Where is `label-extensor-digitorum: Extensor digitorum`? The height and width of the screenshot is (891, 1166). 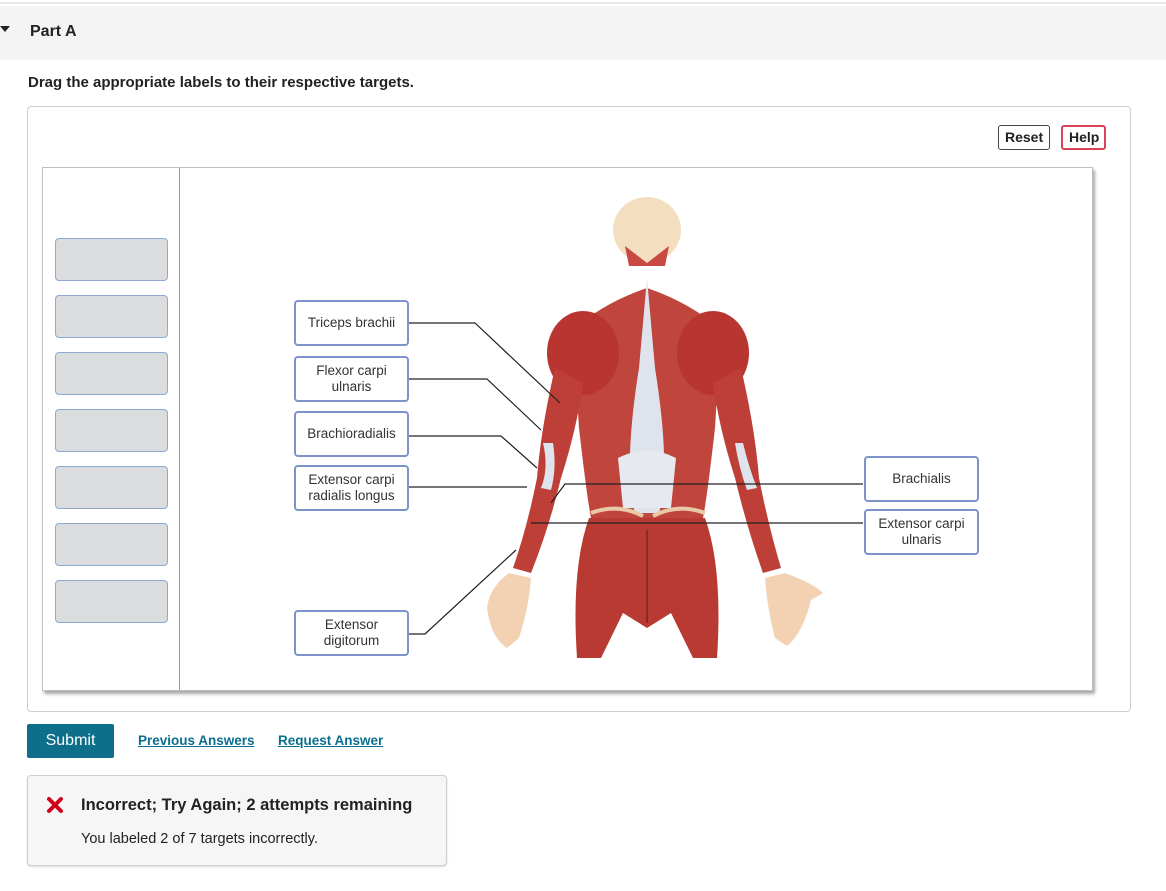 label-extensor-digitorum: Extensor digitorum is located at coordinates (351, 633).